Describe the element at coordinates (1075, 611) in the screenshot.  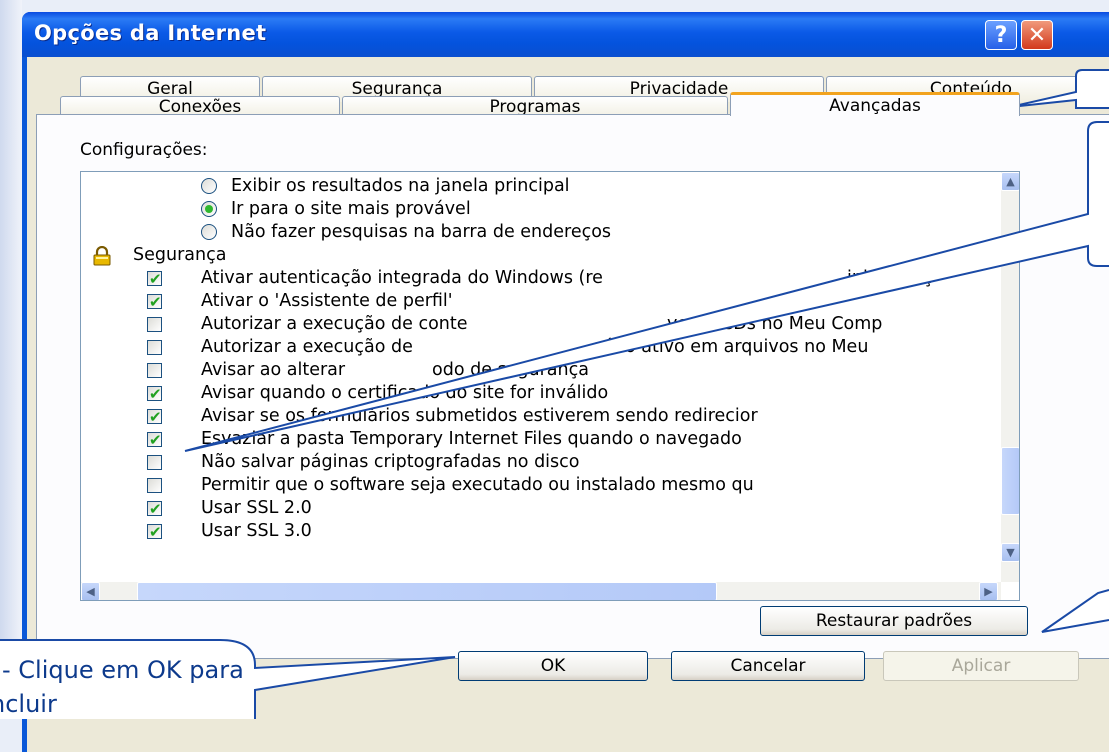
I see `callout-pointer-bottom-right` at that location.